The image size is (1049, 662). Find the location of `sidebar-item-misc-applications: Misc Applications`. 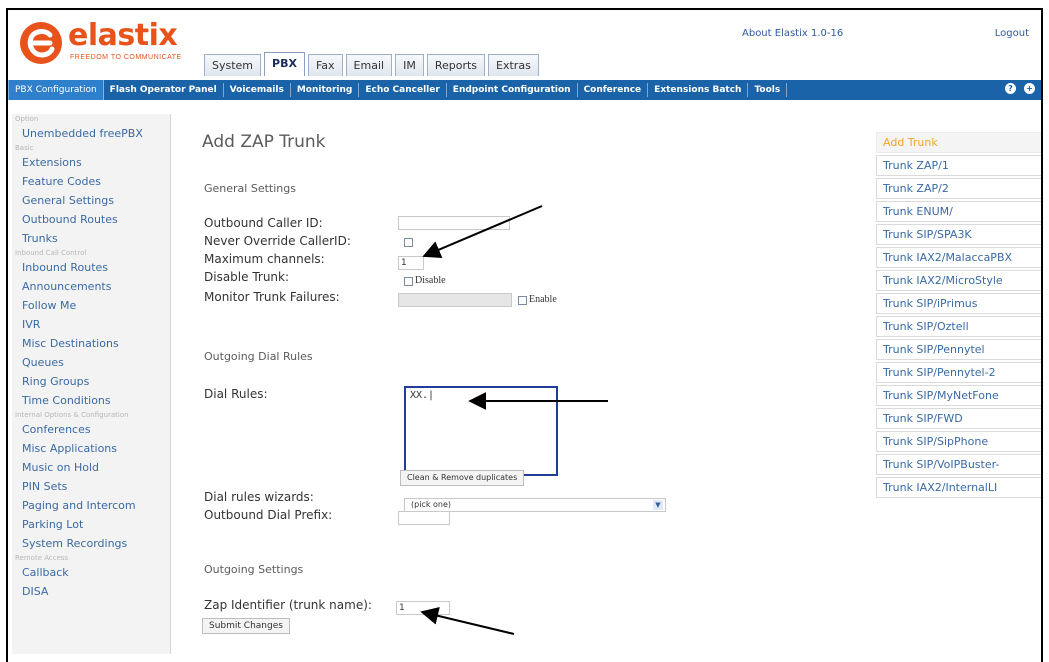

sidebar-item-misc-applications: Misc Applications is located at coordinates (91, 448).